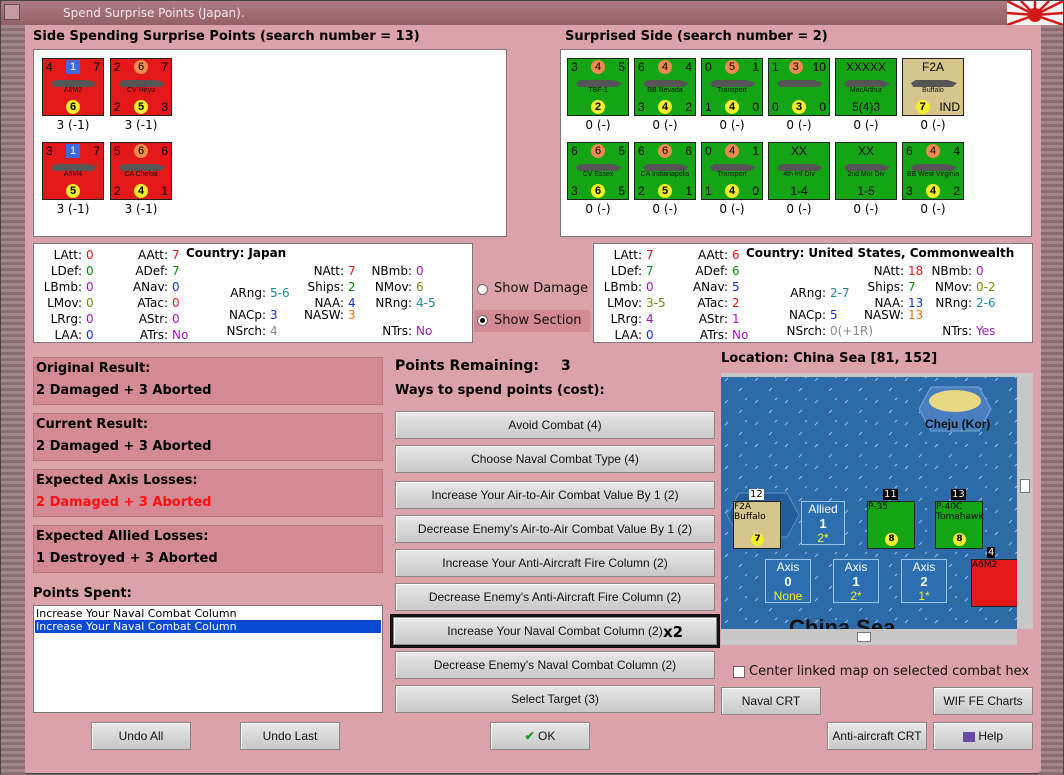 The image size is (1064, 775). Describe the element at coordinates (740, 335) in the screenshot. I see `stat-value: No` at that location.